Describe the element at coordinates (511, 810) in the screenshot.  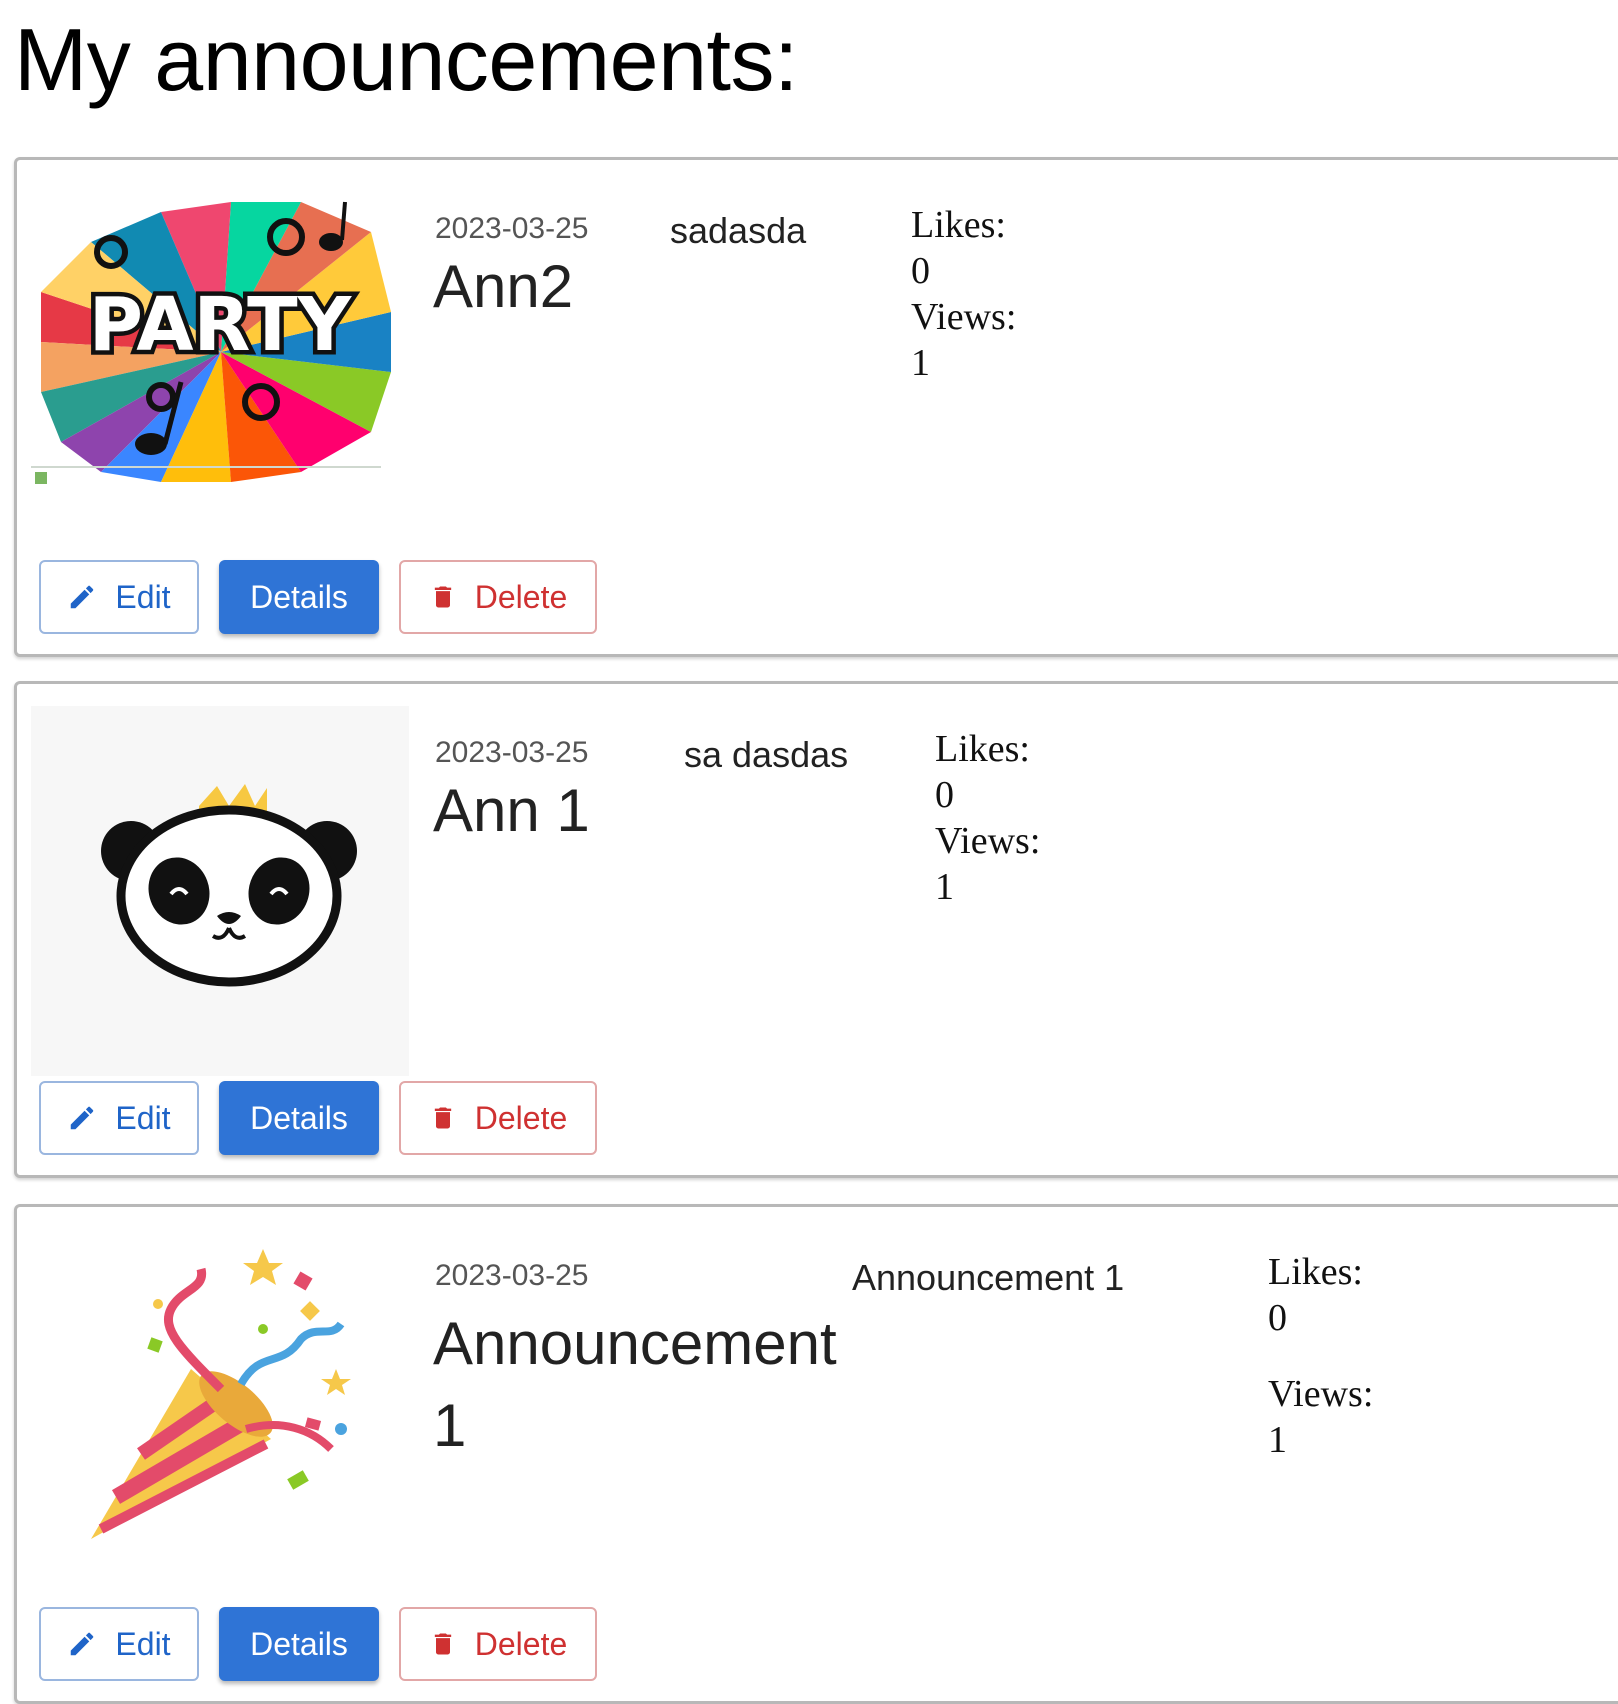
I see `announcement-title: Ann 1` at that location.